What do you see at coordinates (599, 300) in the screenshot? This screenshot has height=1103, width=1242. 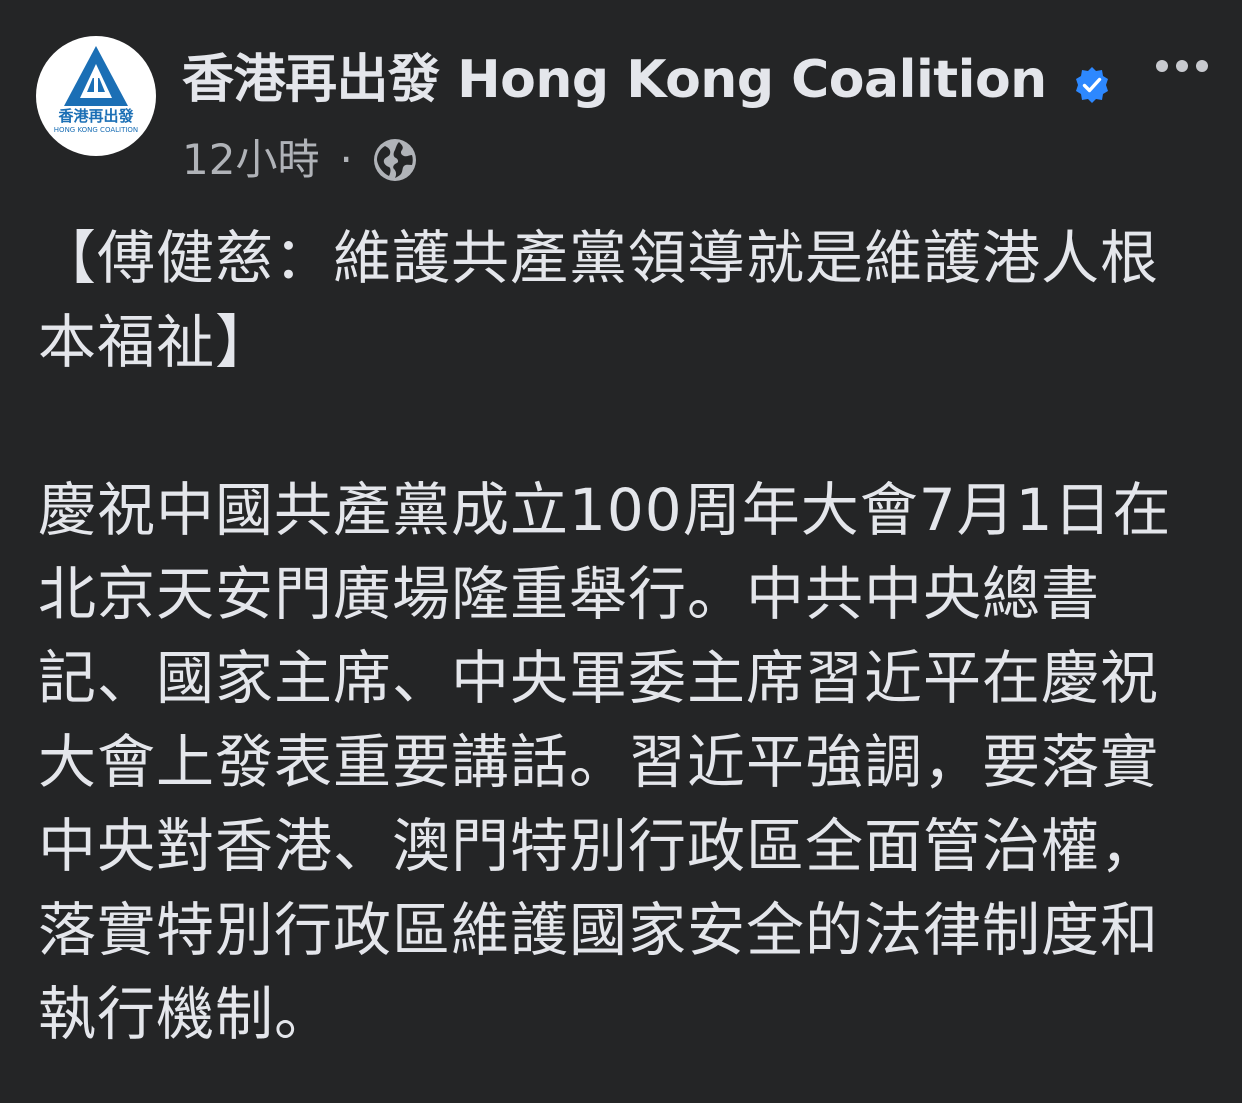 I see `post-headline: 【傅健慈：維護共產黨領導就是維護港人根本福祉】` at bounding box center [599, 300].